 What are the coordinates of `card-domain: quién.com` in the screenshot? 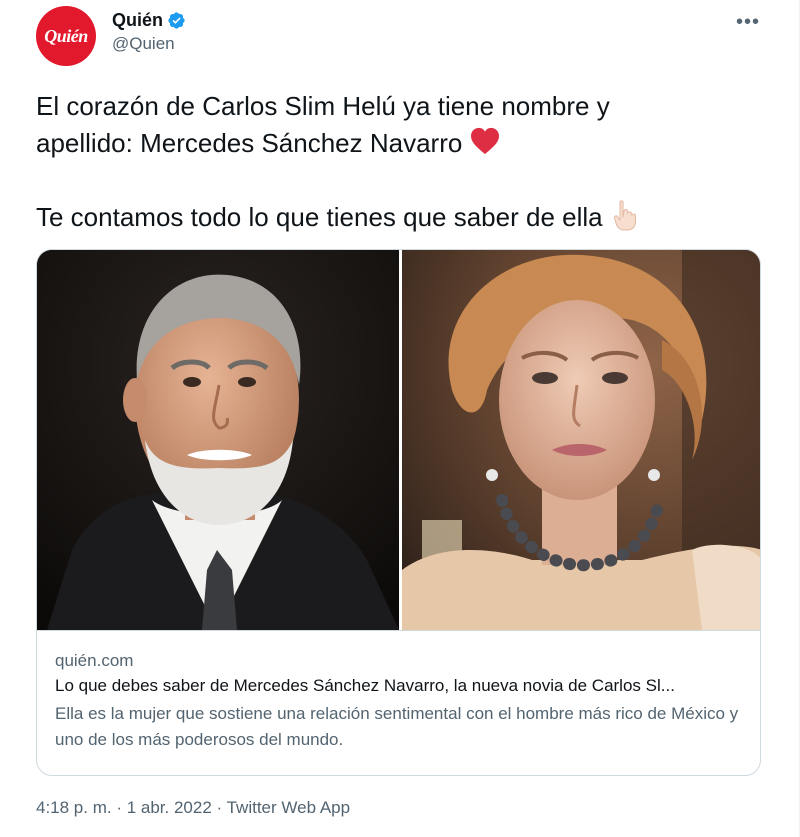 It's located at (94, 660).